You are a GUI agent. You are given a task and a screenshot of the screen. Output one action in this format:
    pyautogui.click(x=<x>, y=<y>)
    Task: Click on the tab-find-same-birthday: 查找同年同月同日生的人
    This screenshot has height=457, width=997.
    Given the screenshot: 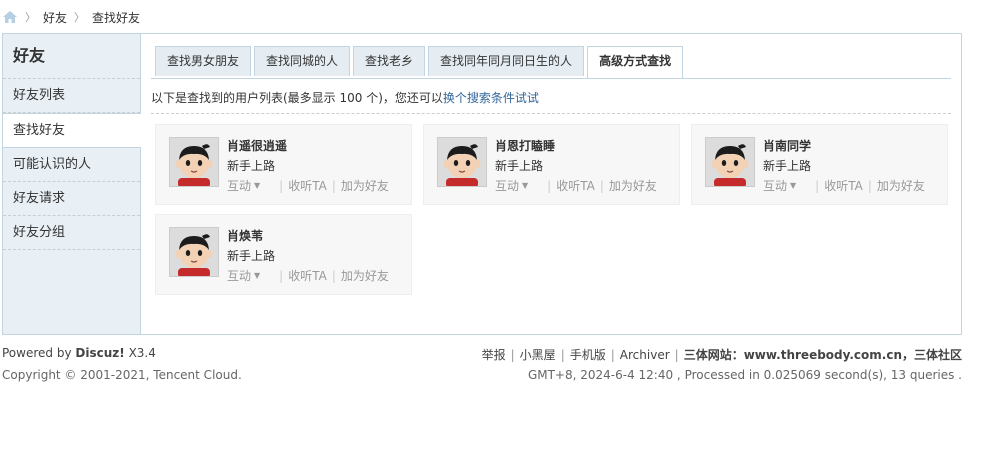 What is the action you would take?
    pyautogui.click(x=506, y=61)
    